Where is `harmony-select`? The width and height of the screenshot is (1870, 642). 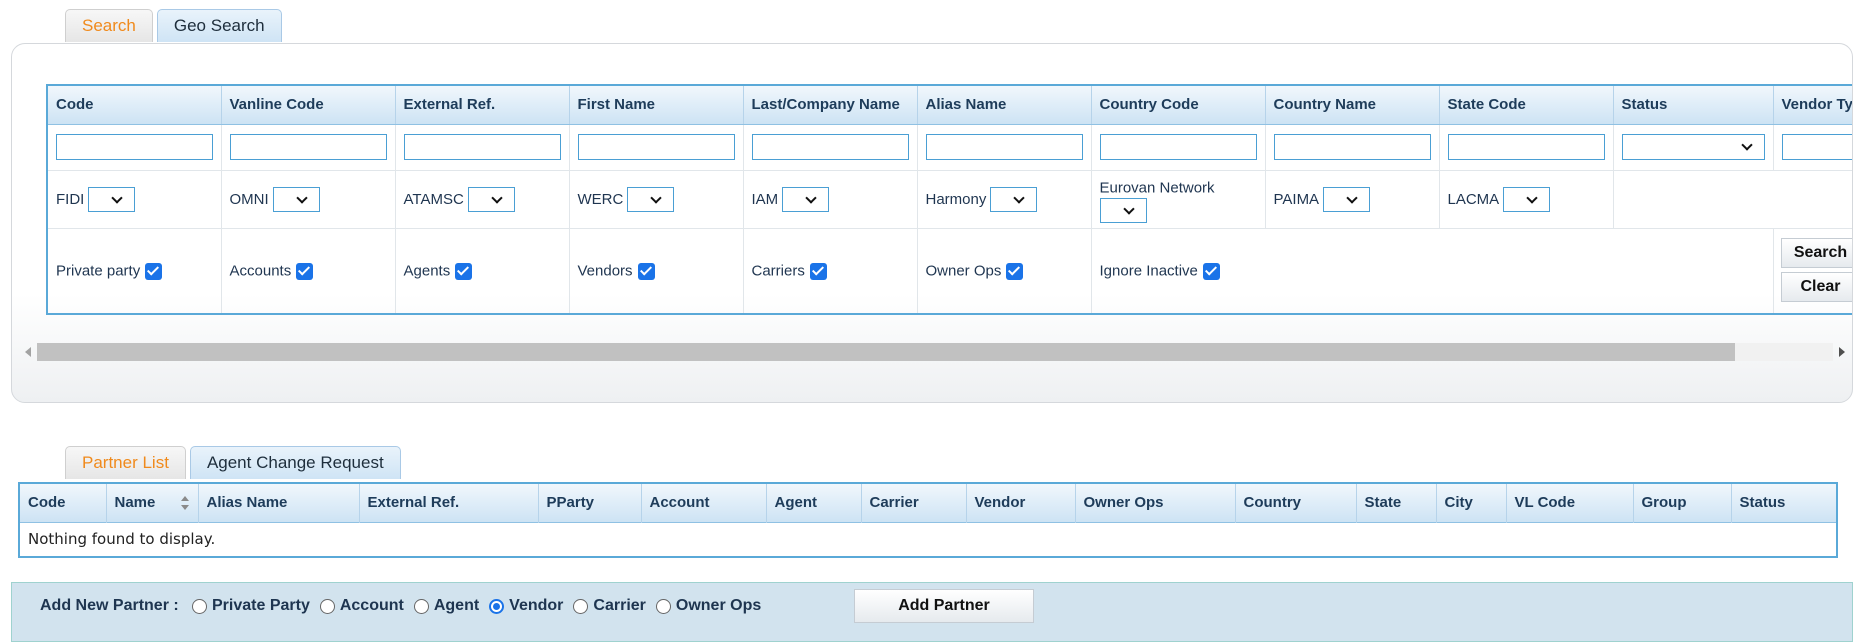 harmony-select is located at coordinates (1014, 199).